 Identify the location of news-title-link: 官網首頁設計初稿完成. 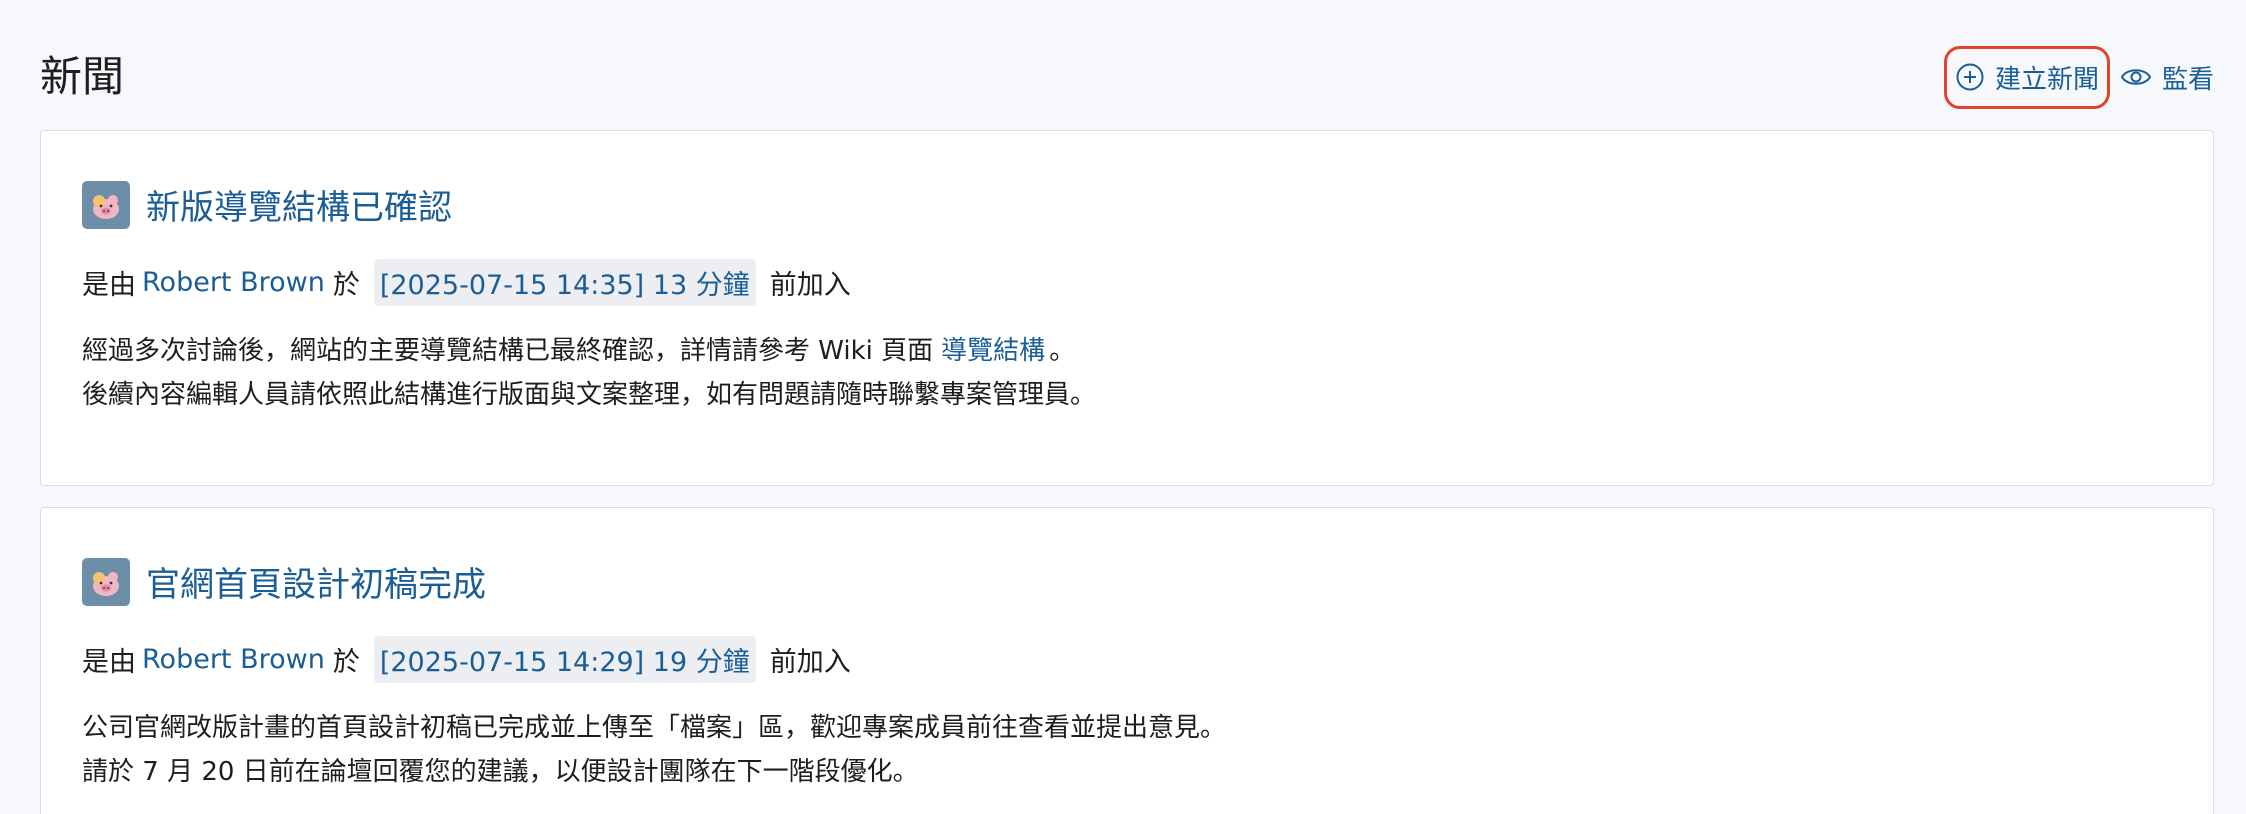
(316, 581).